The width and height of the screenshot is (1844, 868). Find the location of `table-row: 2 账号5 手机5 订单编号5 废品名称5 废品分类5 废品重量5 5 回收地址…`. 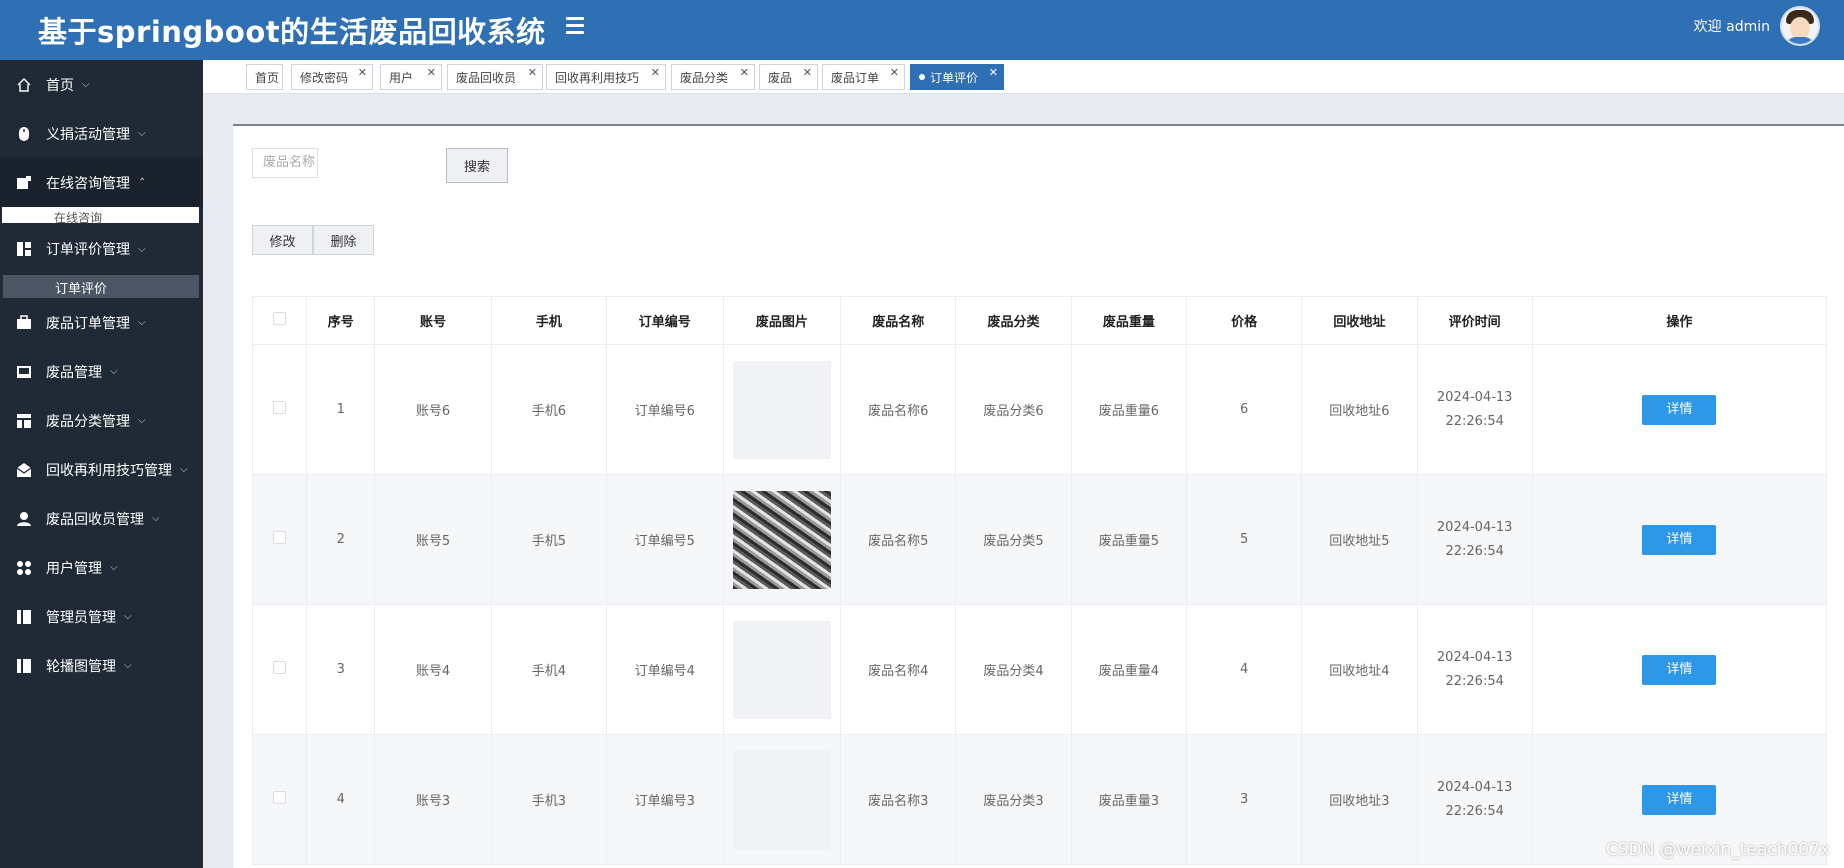

table-row: 2 账号5 手机5 订单编号5 废品名称5 废品分类5 废品重量5 5 回收地址… is located at coordinates (1039, 539).